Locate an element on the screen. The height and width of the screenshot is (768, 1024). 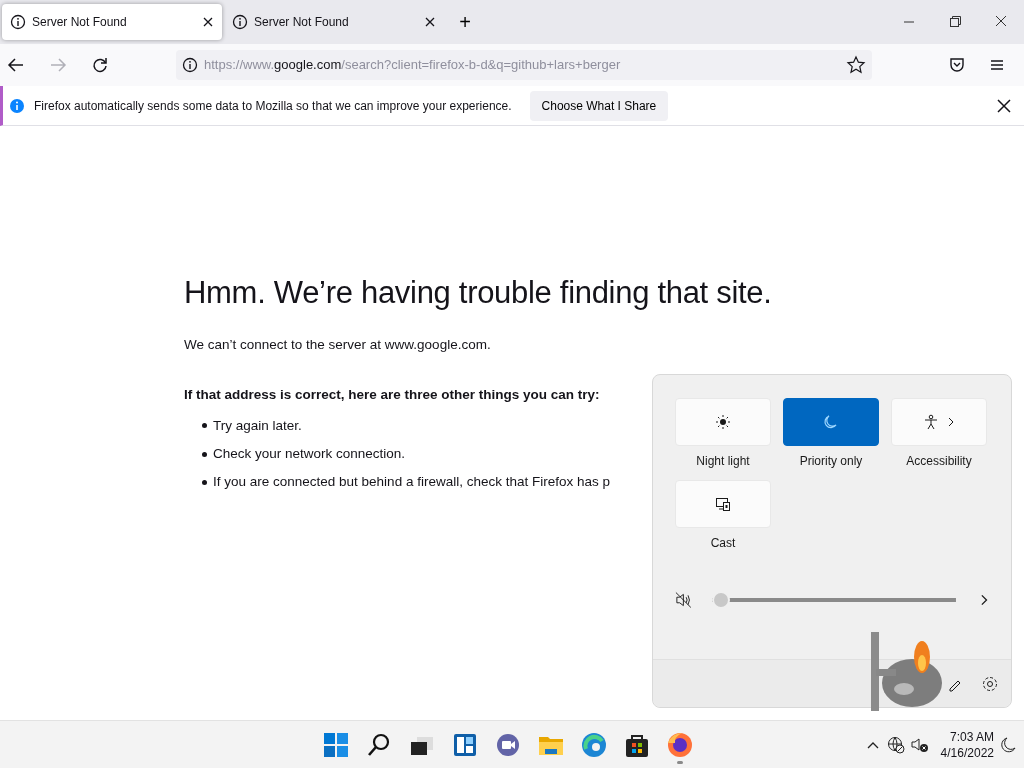
toggle-tile is located at coordinates (831, 422).